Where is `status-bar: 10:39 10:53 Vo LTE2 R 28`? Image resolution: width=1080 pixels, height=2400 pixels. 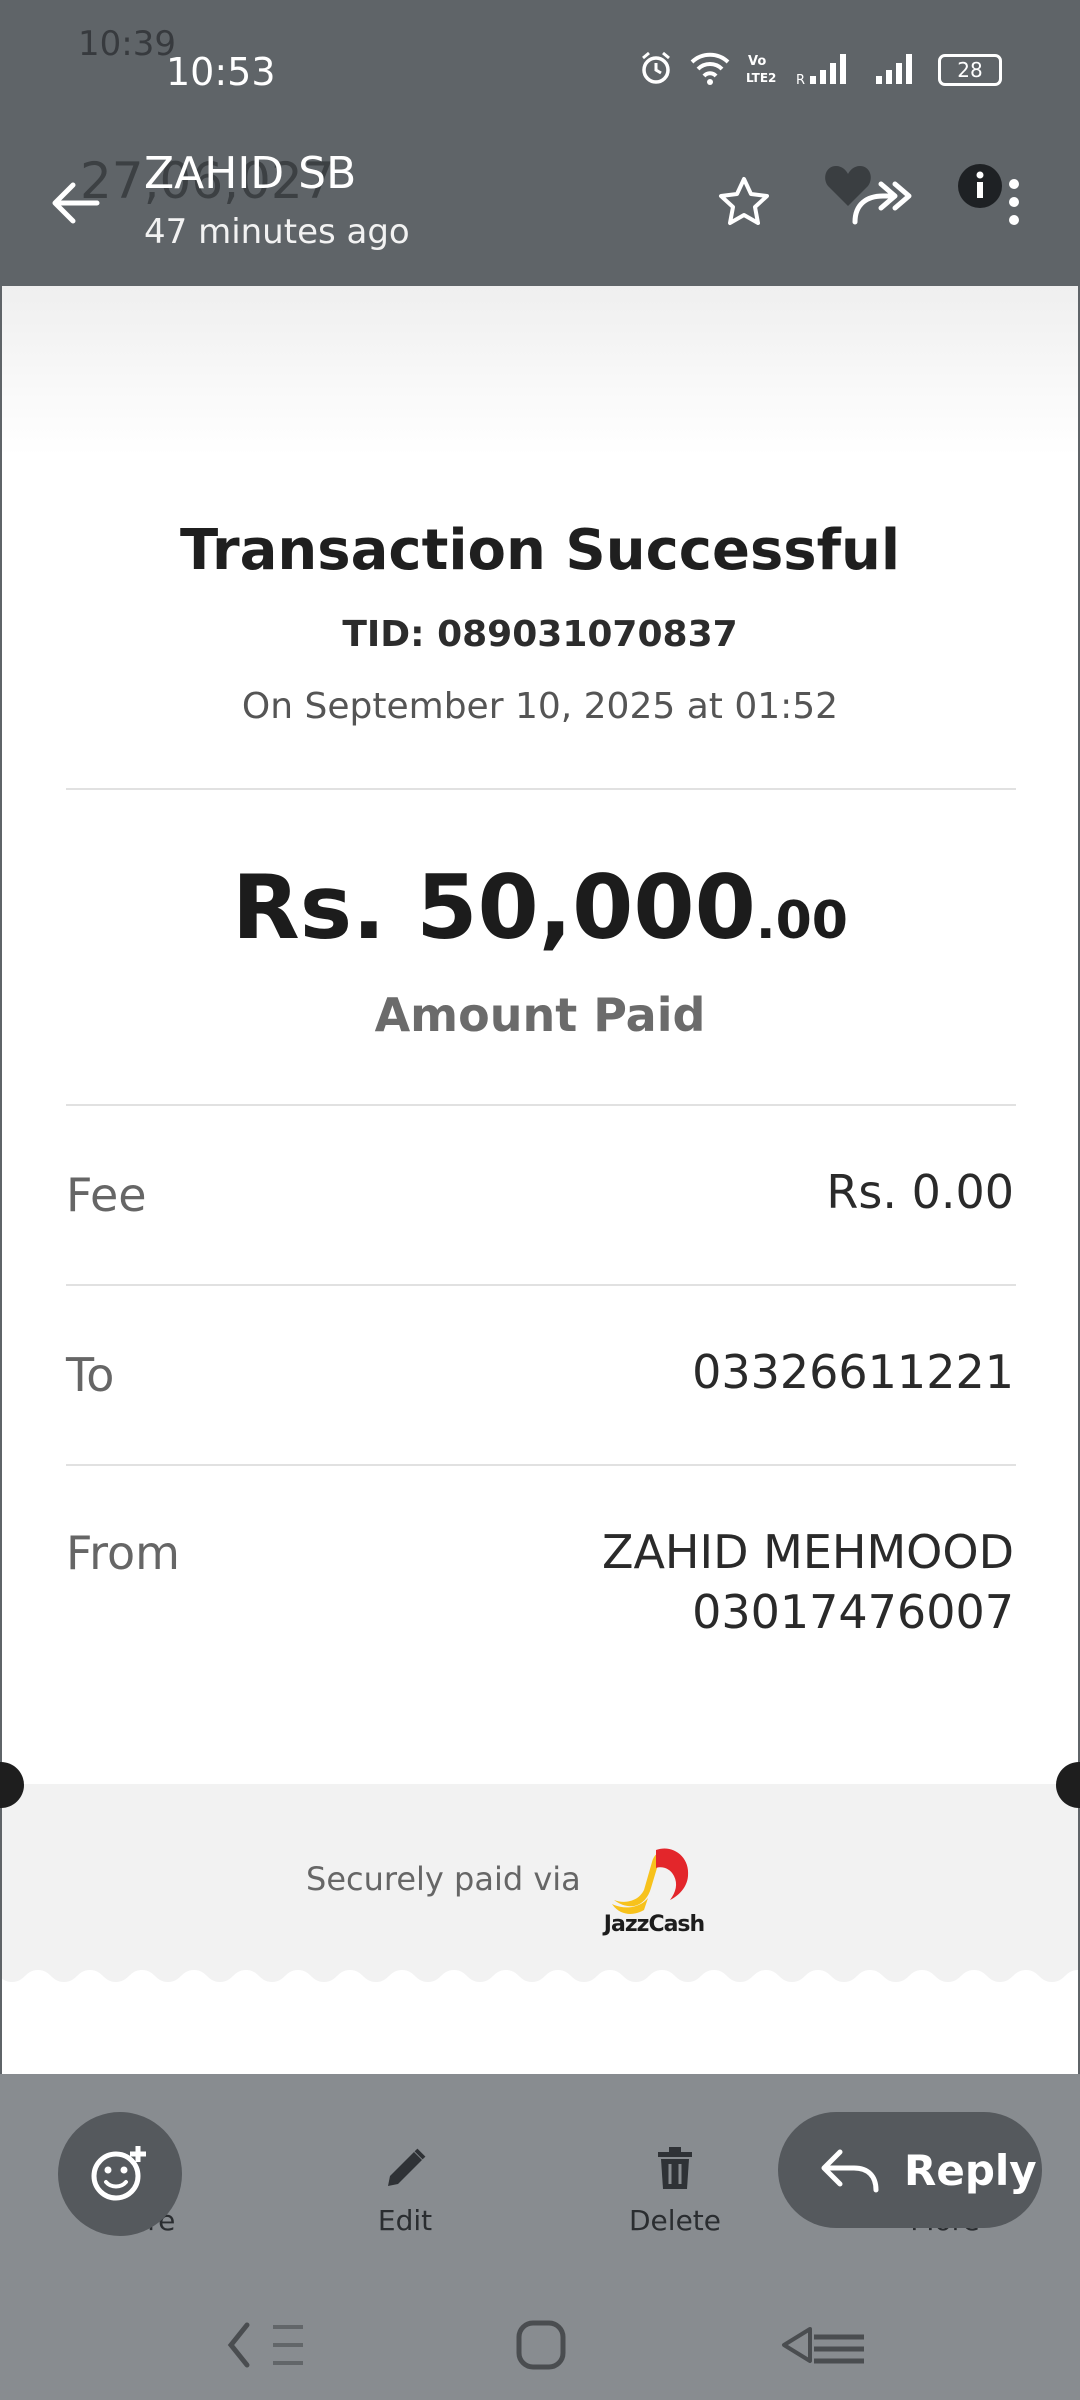 status-bar: 10:39 10:53 Vo LTE2 R 28 is located at coordinates (540, 70).